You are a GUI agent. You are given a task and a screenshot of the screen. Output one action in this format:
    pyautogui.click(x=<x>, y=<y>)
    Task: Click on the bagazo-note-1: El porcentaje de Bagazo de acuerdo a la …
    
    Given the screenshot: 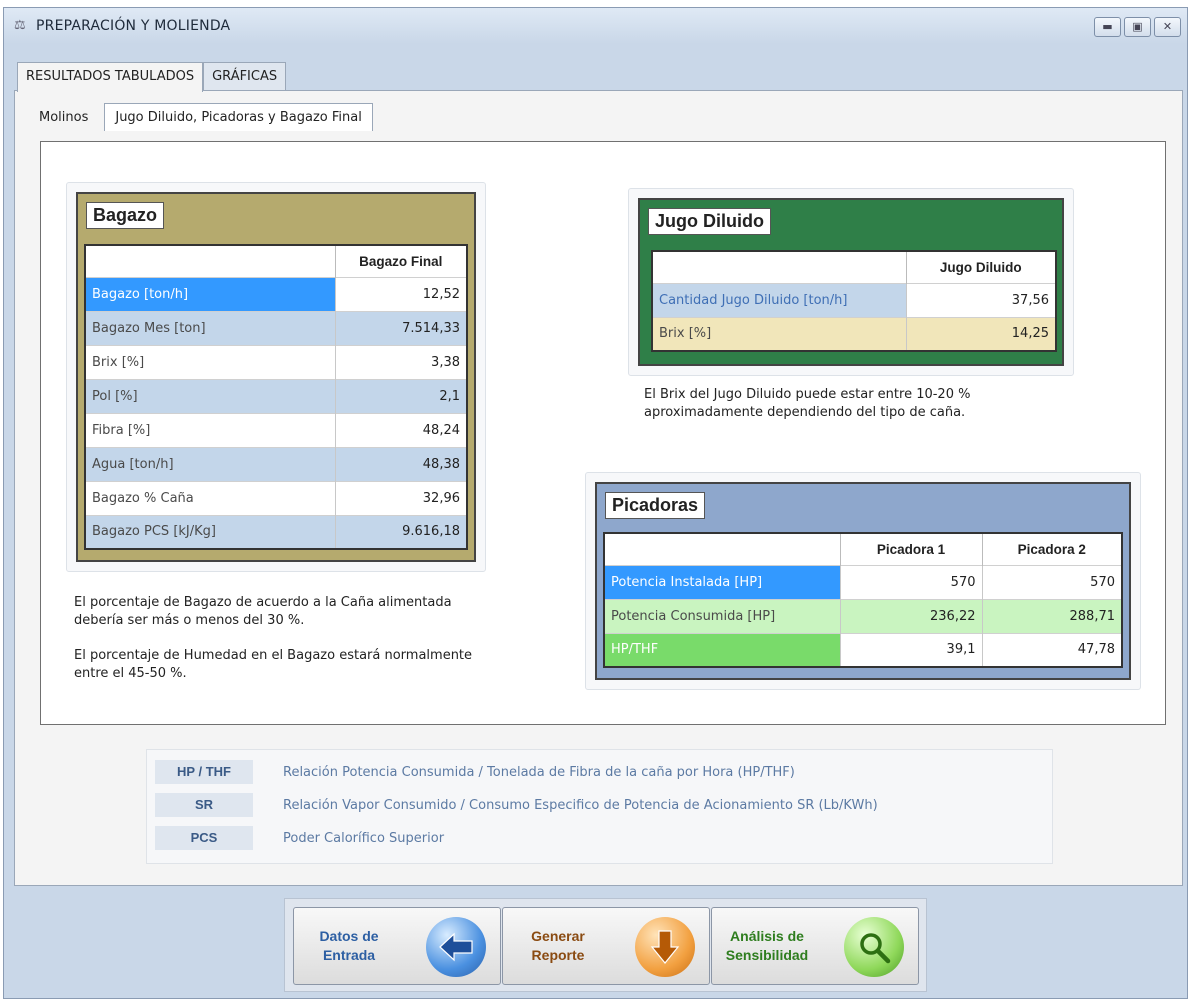 What is the action you would take?
    pyautogui.click(x=263, y=611)
    